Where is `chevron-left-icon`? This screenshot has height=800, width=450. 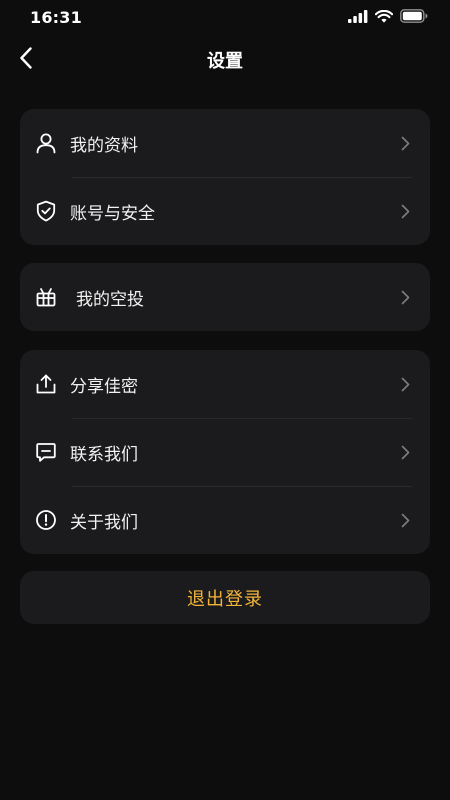 chevron-left-icon is located at coordinates (26, 60).